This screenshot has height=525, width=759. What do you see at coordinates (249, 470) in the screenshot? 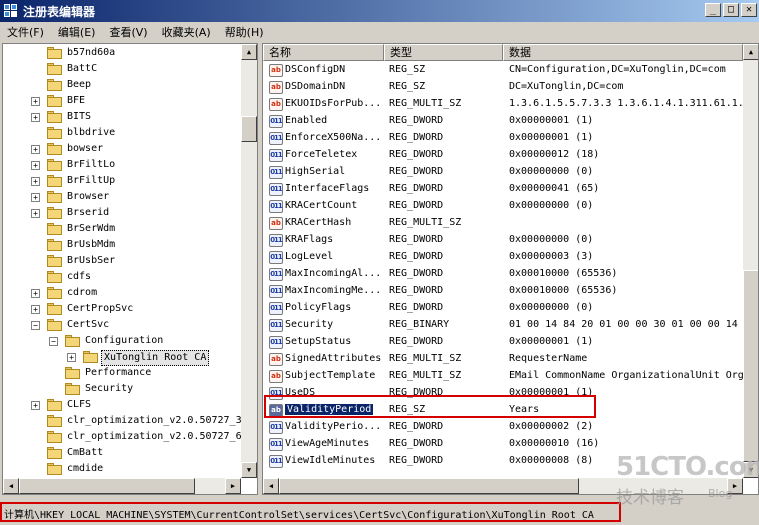
I see `tree-scroll-down-button: ▼` at bounding box center [249, 470].